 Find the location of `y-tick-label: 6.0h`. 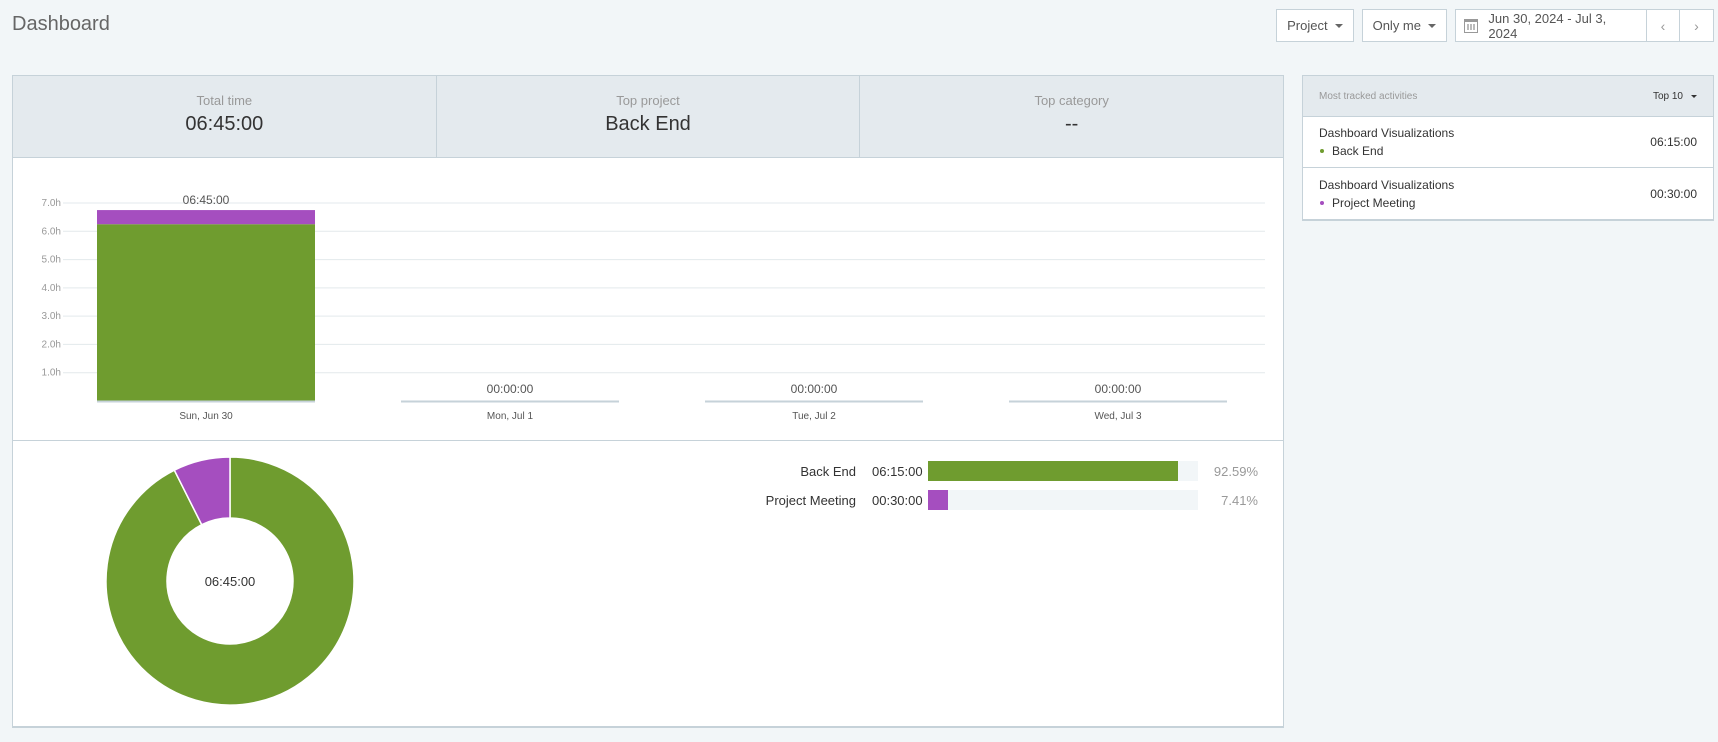

y-tick-label: 6.0h is located at coordinates (51, 231).